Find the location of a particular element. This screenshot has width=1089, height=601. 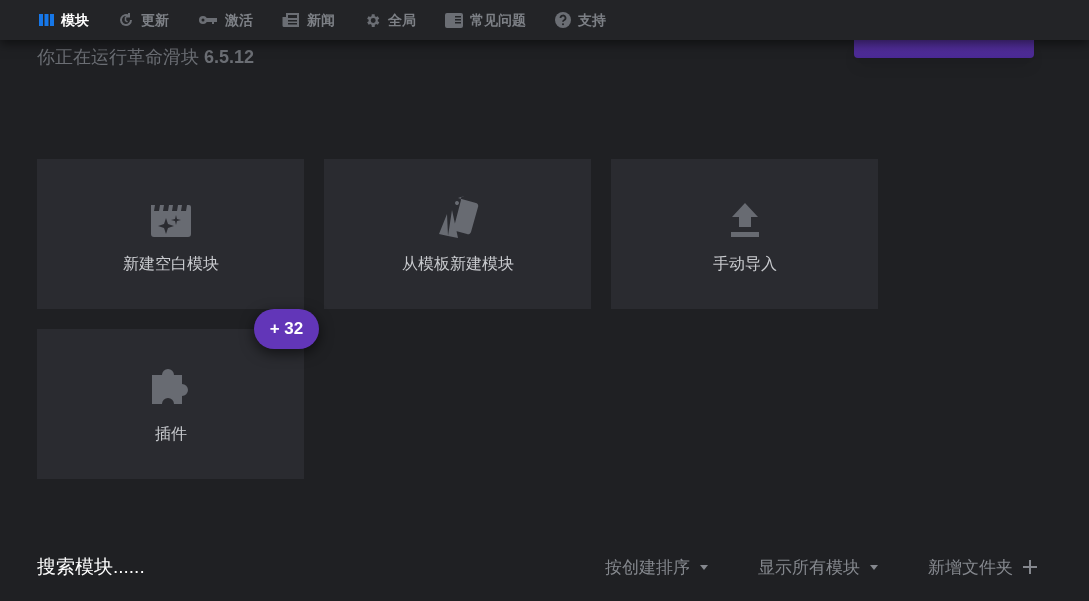

dropdown-button: 显示所有模块 is located at coordinates (818, 567).